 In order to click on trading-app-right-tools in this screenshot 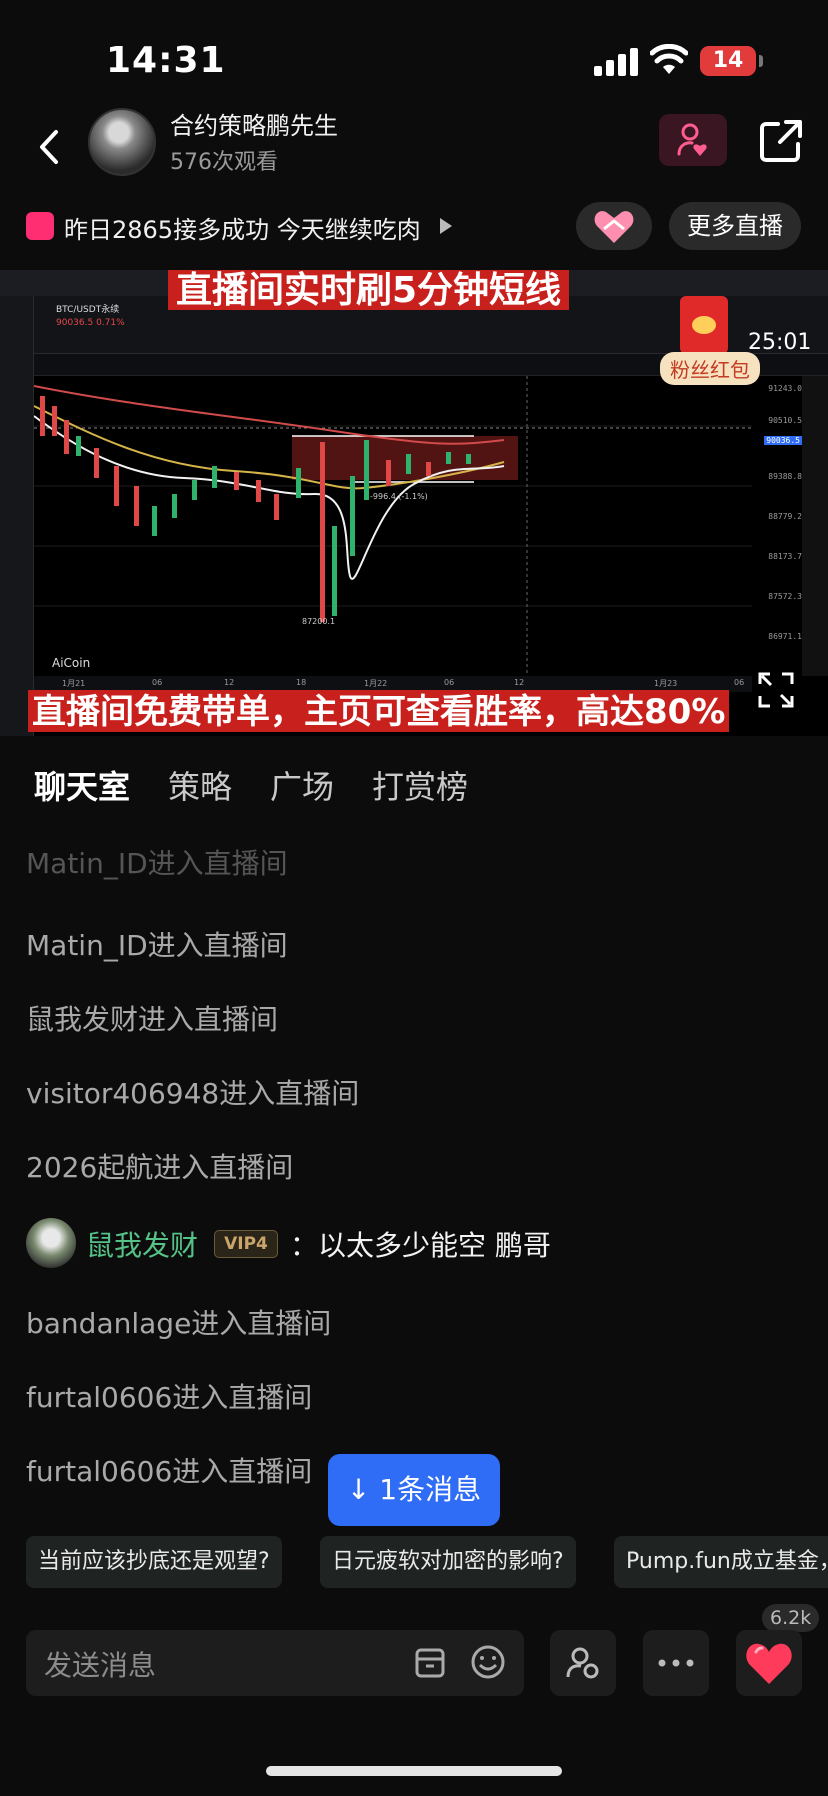, I will do `click(815, 526)`.